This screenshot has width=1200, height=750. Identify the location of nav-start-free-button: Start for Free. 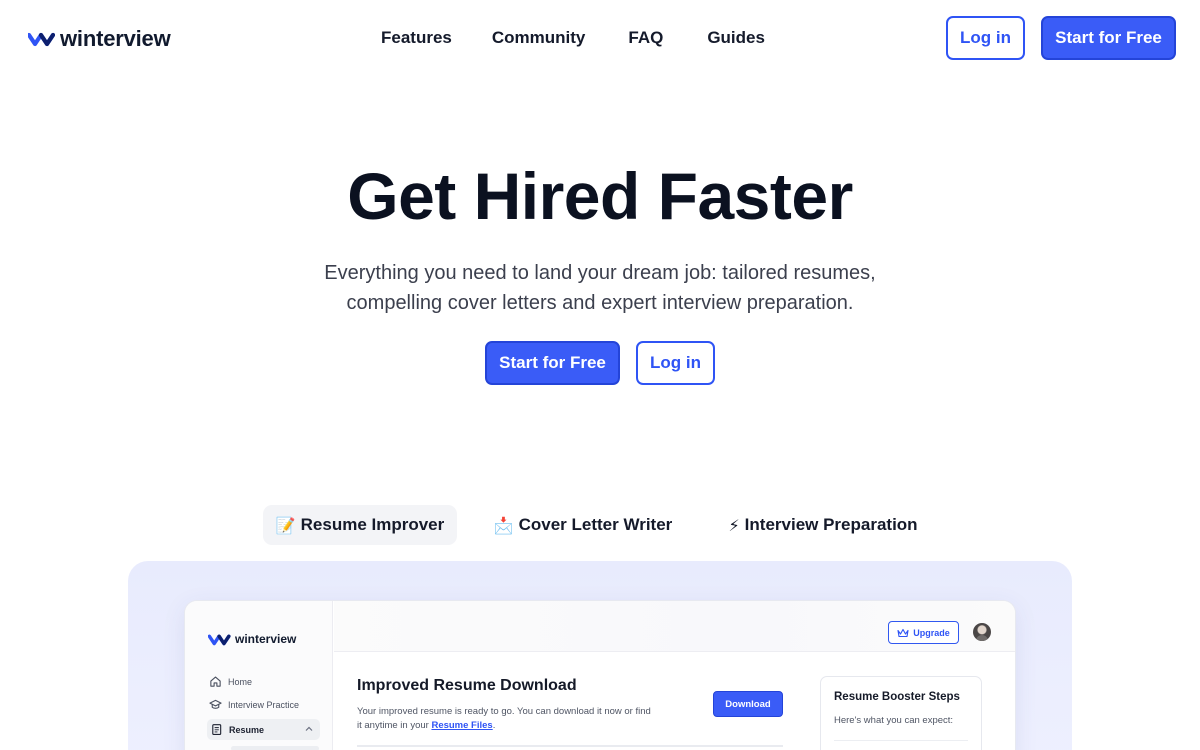
(1108, 38).